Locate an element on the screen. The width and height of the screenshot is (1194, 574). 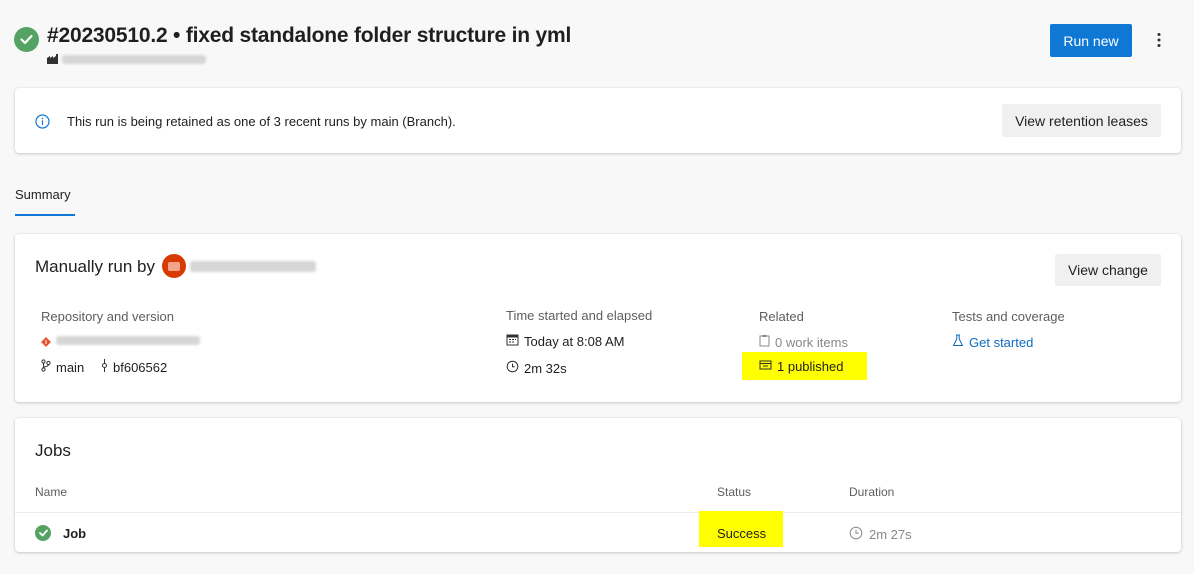
jobs-title: Jobs is located at coordinates (53, 450).